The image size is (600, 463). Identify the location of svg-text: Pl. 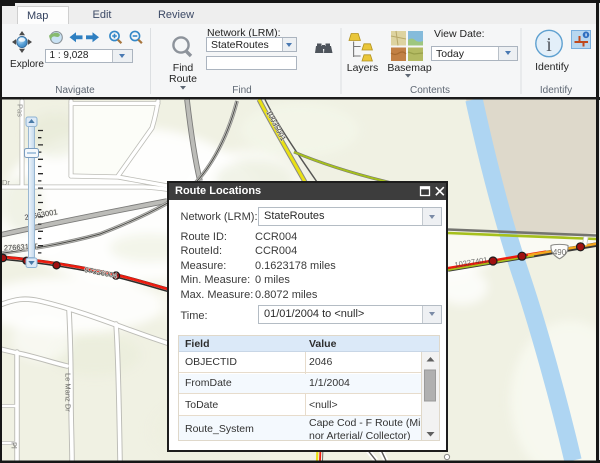
(14, 445).